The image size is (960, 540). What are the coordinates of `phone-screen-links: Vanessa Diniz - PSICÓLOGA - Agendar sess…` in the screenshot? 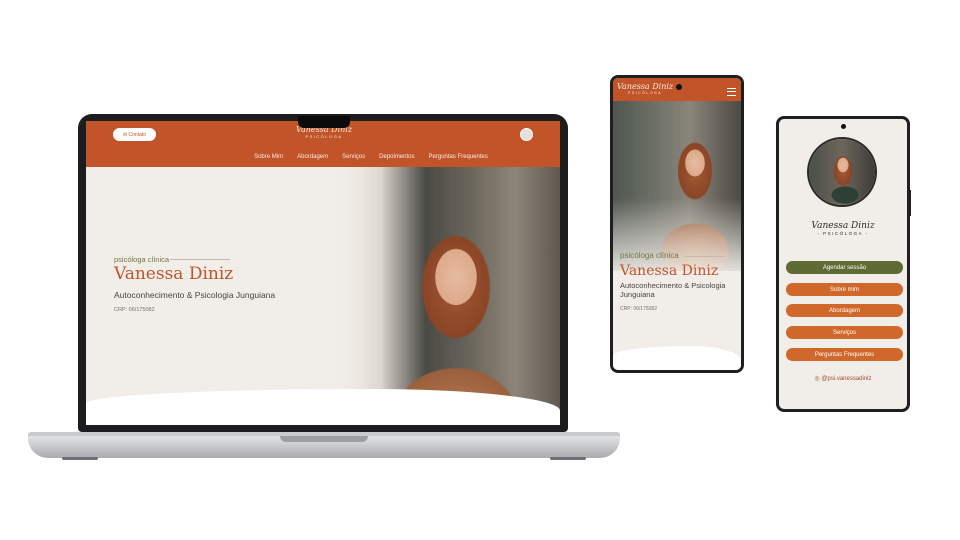 It's located at (843, 264).